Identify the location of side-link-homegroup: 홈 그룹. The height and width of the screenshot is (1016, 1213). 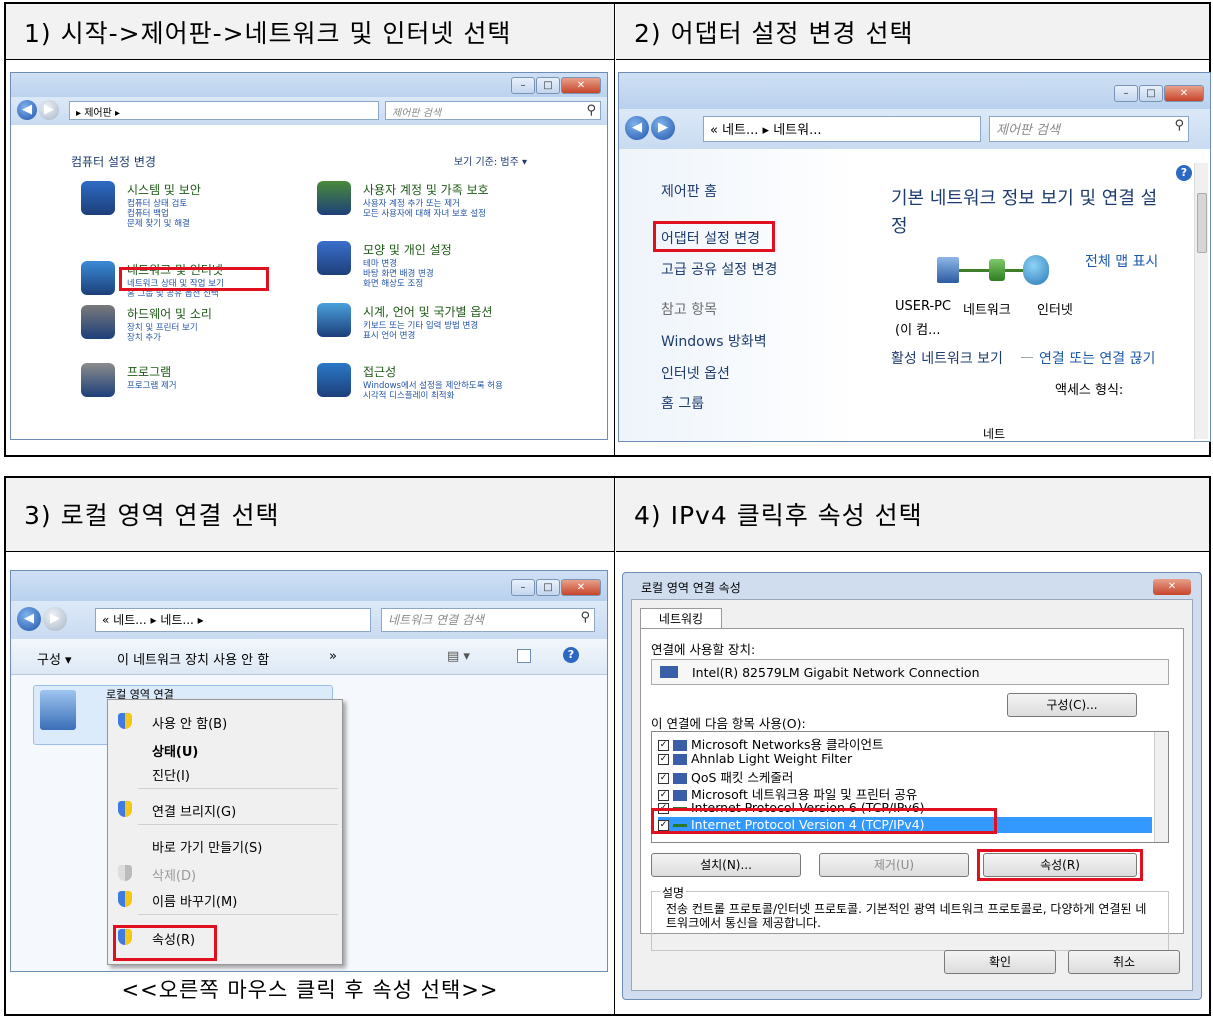
(682, 403).